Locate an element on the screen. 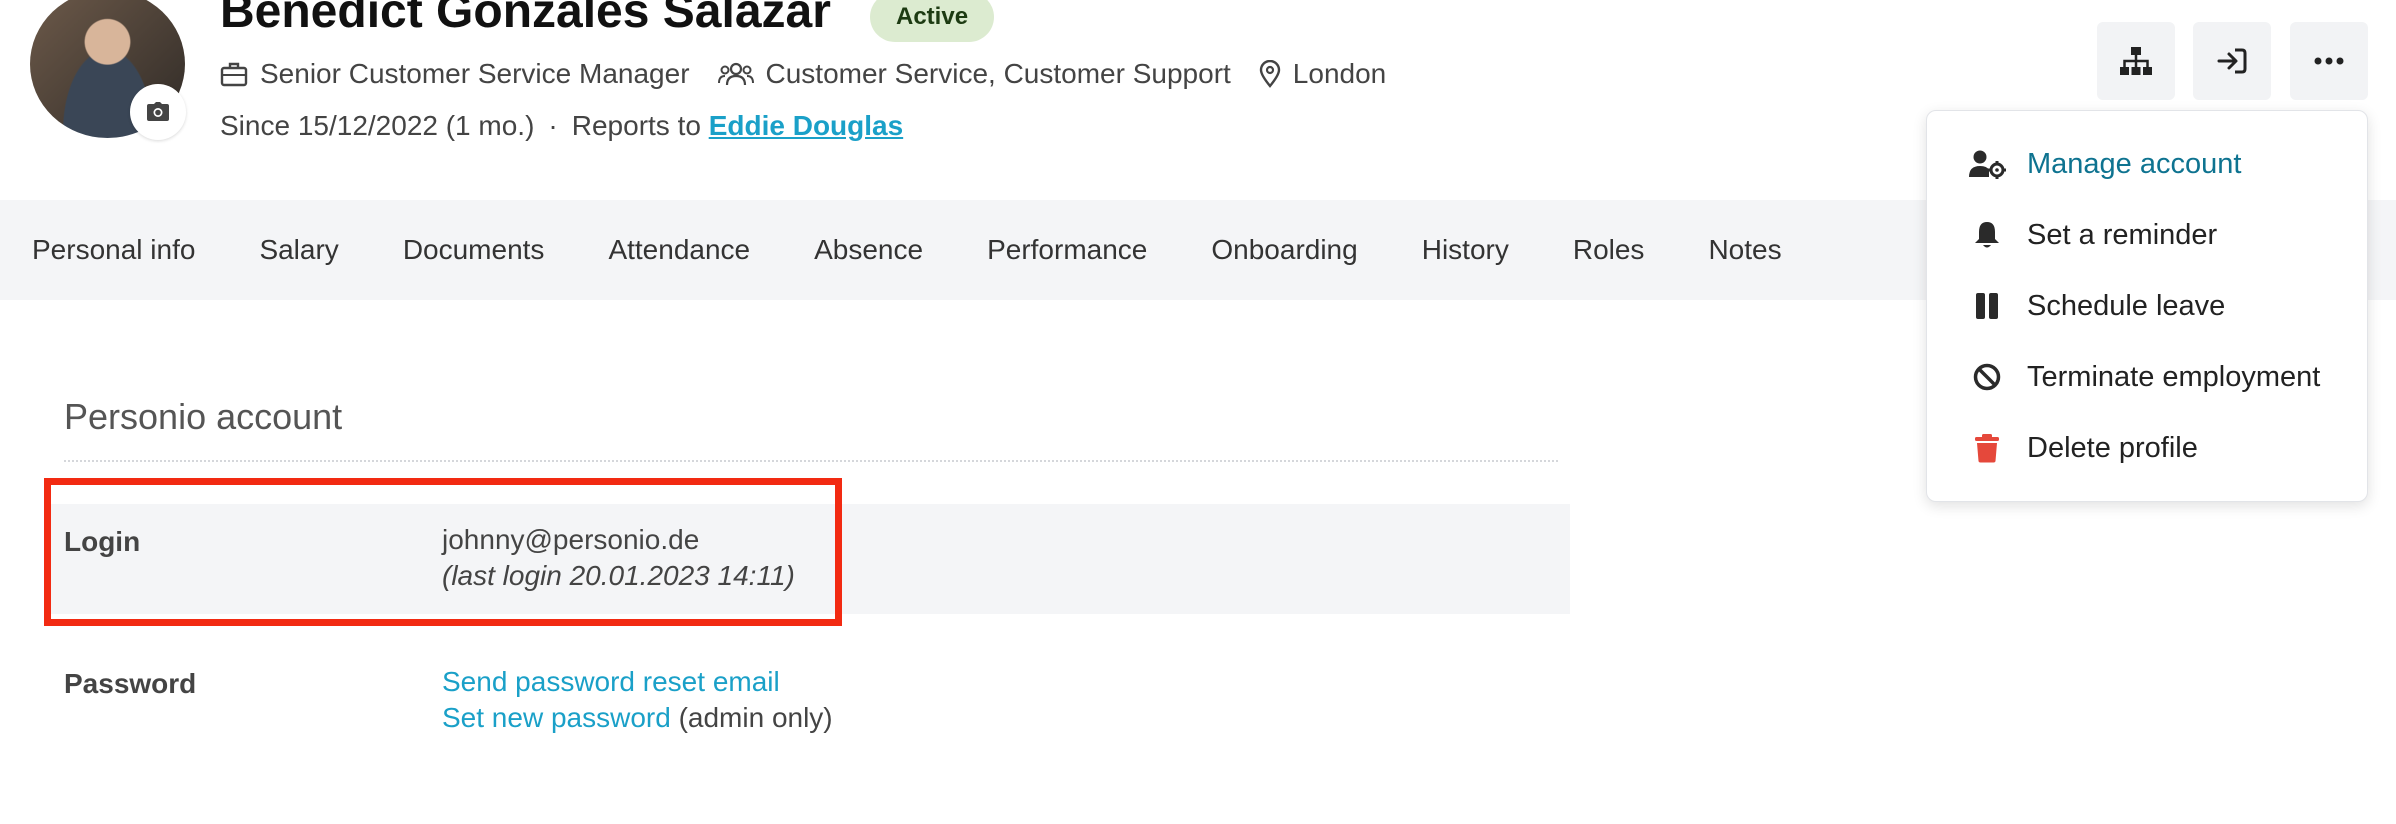 The height and width of the screenshot is (824, 2396). tab-documents: Documents is located at coordinates (474, 250).